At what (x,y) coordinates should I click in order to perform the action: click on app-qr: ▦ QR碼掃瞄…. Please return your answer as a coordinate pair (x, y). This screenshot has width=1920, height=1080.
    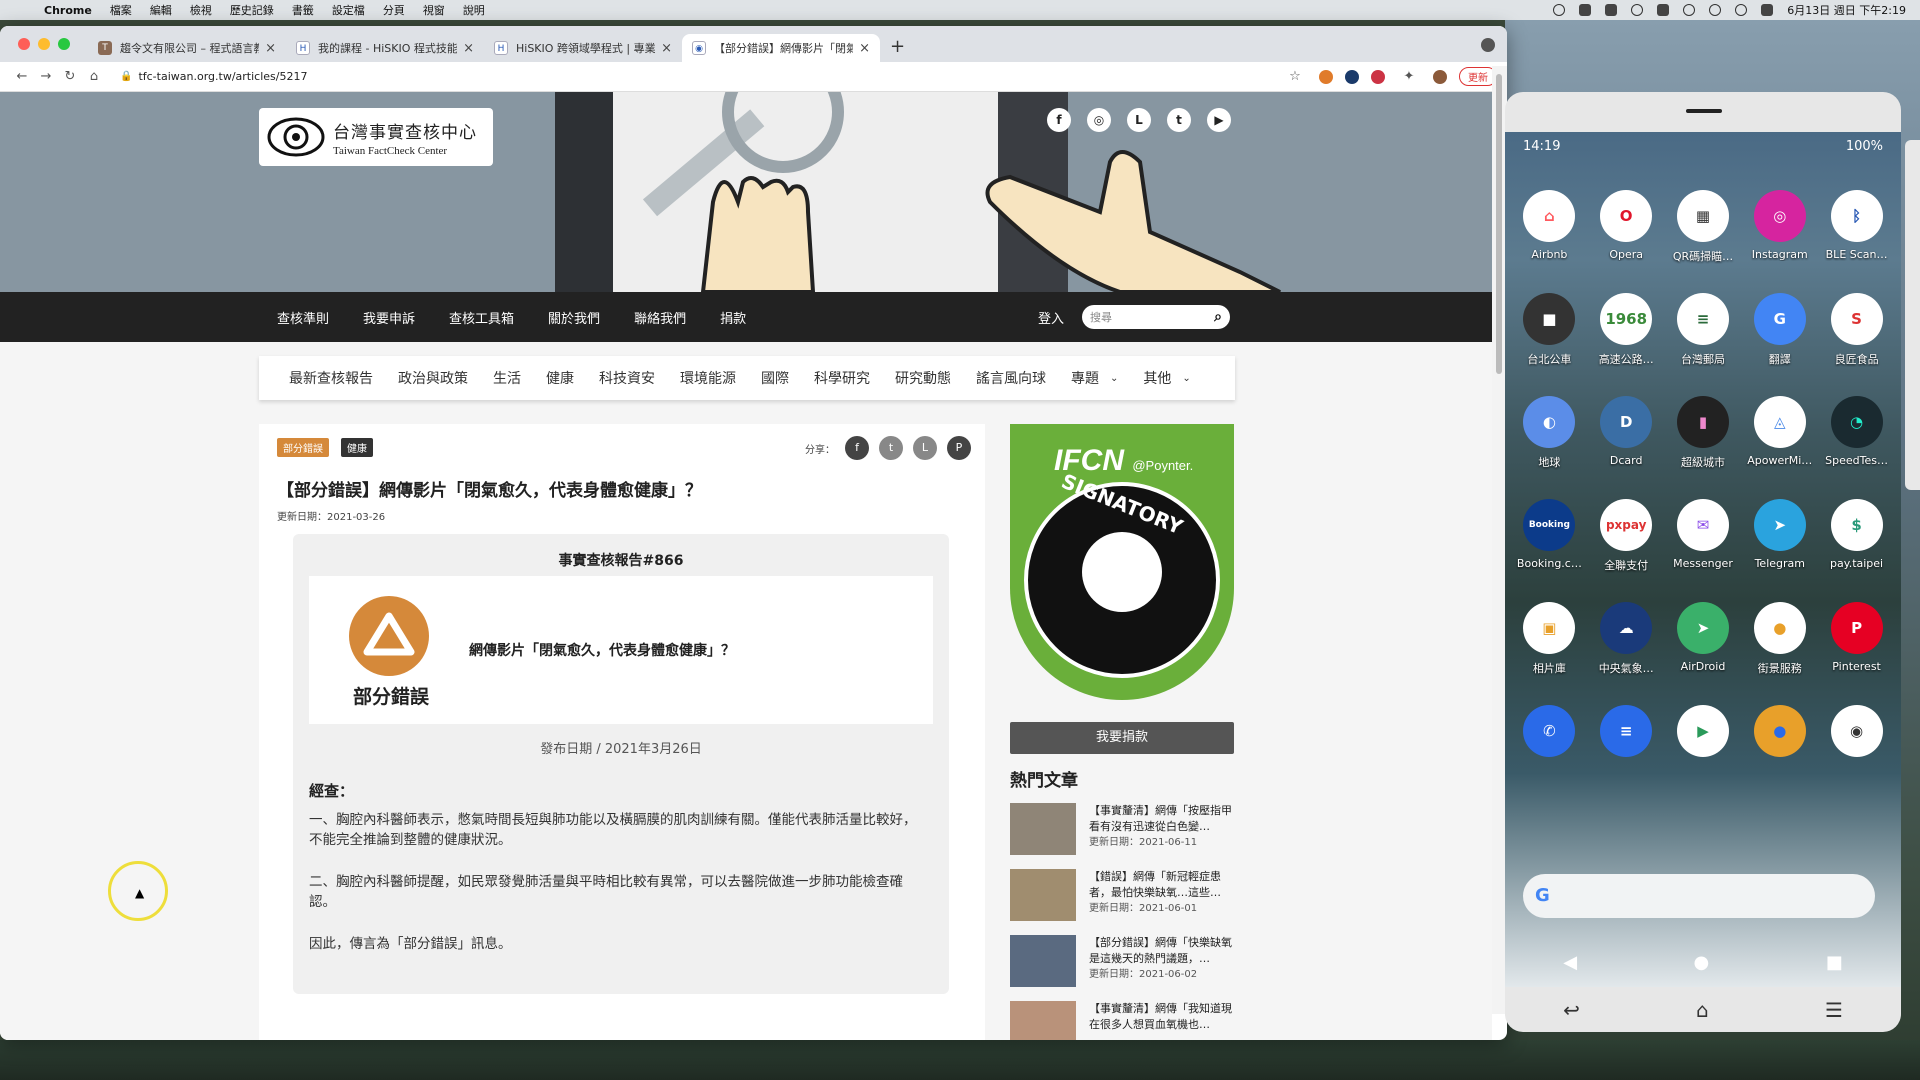
    Looking at the image, I should click on (1703, 227).